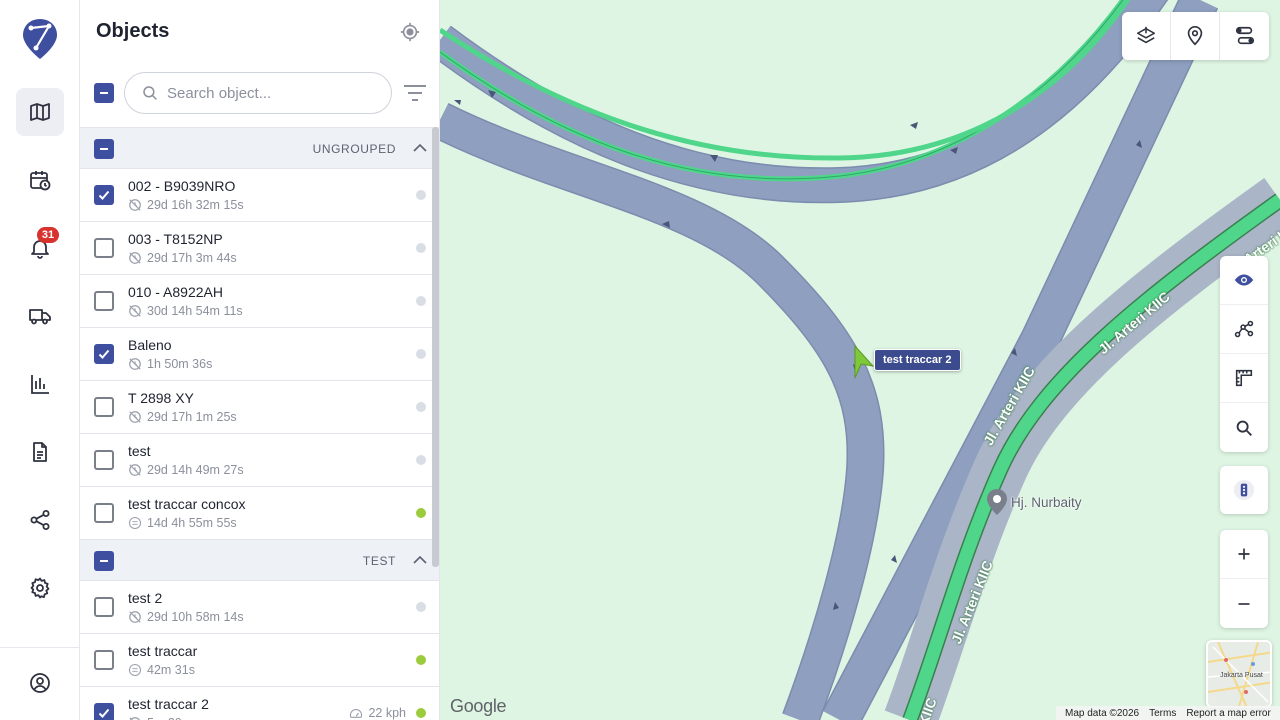 The height and width of the screenshot is (720, 1280). What do you see at coordinates (171, 670) in the screenshot?
I see `object-time: 42m 31s` at bounding box center [171, 670].